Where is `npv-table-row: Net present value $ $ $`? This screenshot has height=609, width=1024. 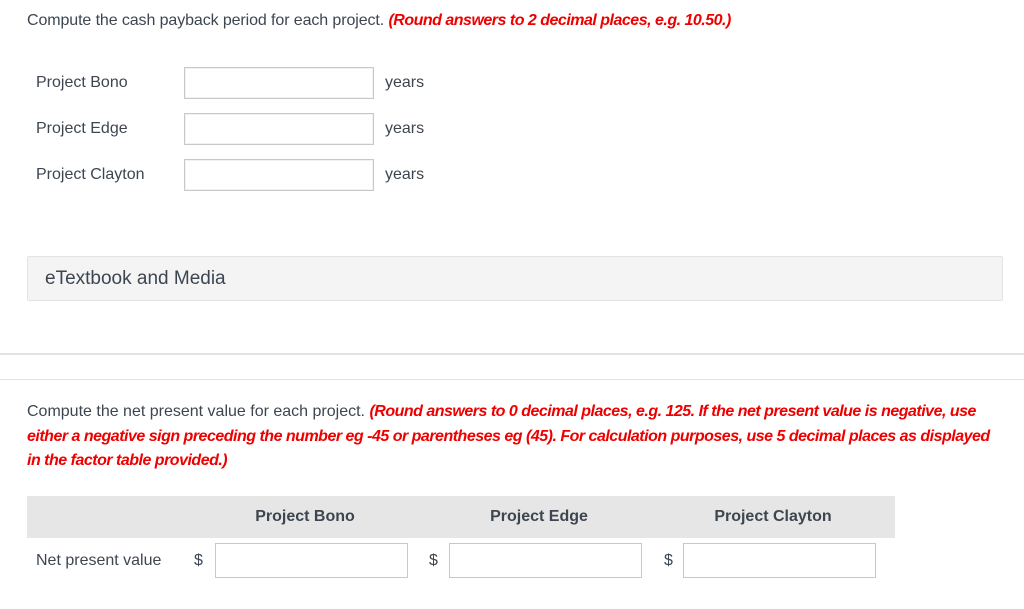
npv-table-row: Net present value $ $ $ is located at coordinates (476, 560).